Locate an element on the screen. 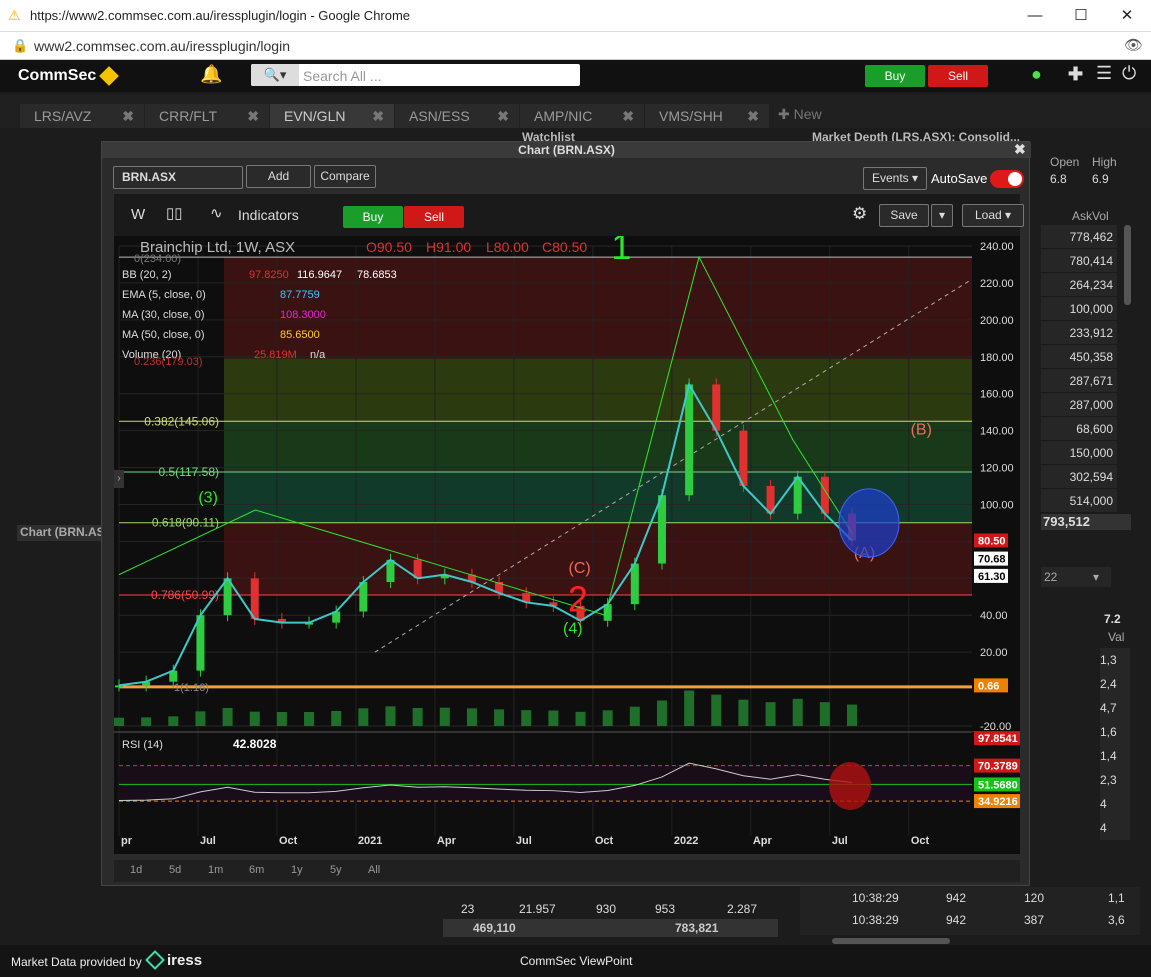  range-button-1m: 1m is located at coordinates (215, 870).